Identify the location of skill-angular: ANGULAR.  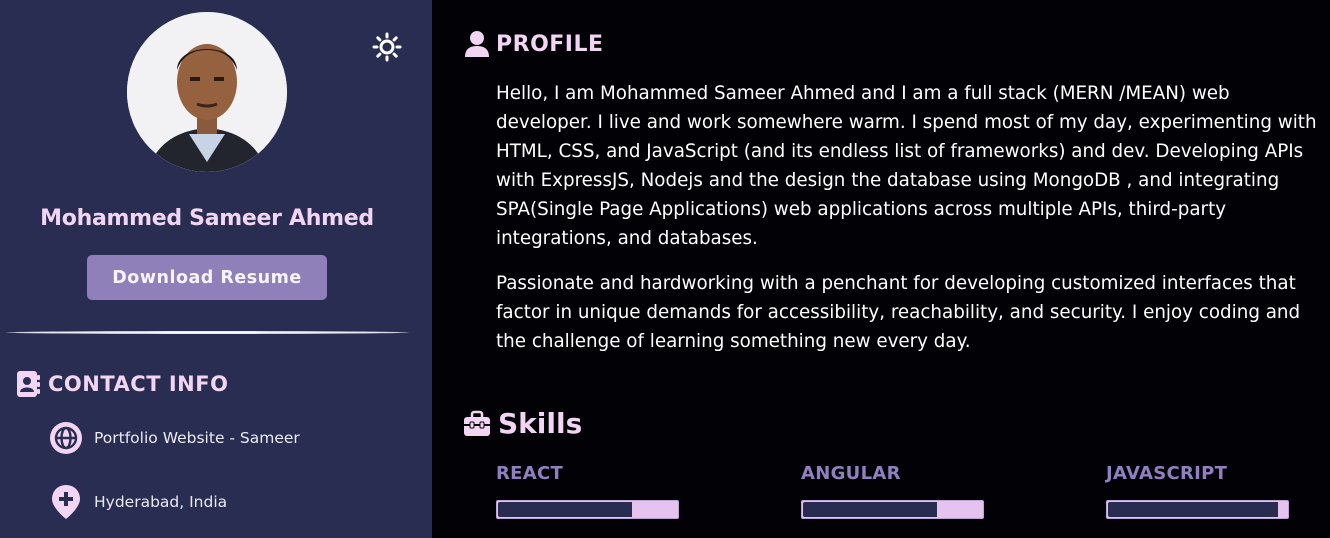
(892, 491).